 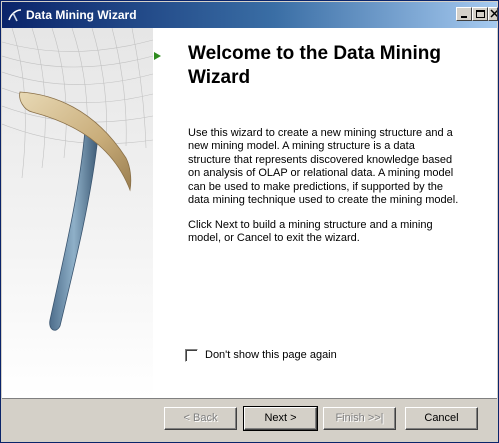 I want to click on dont-show-again-checkbox, so click(x=191, y=355).